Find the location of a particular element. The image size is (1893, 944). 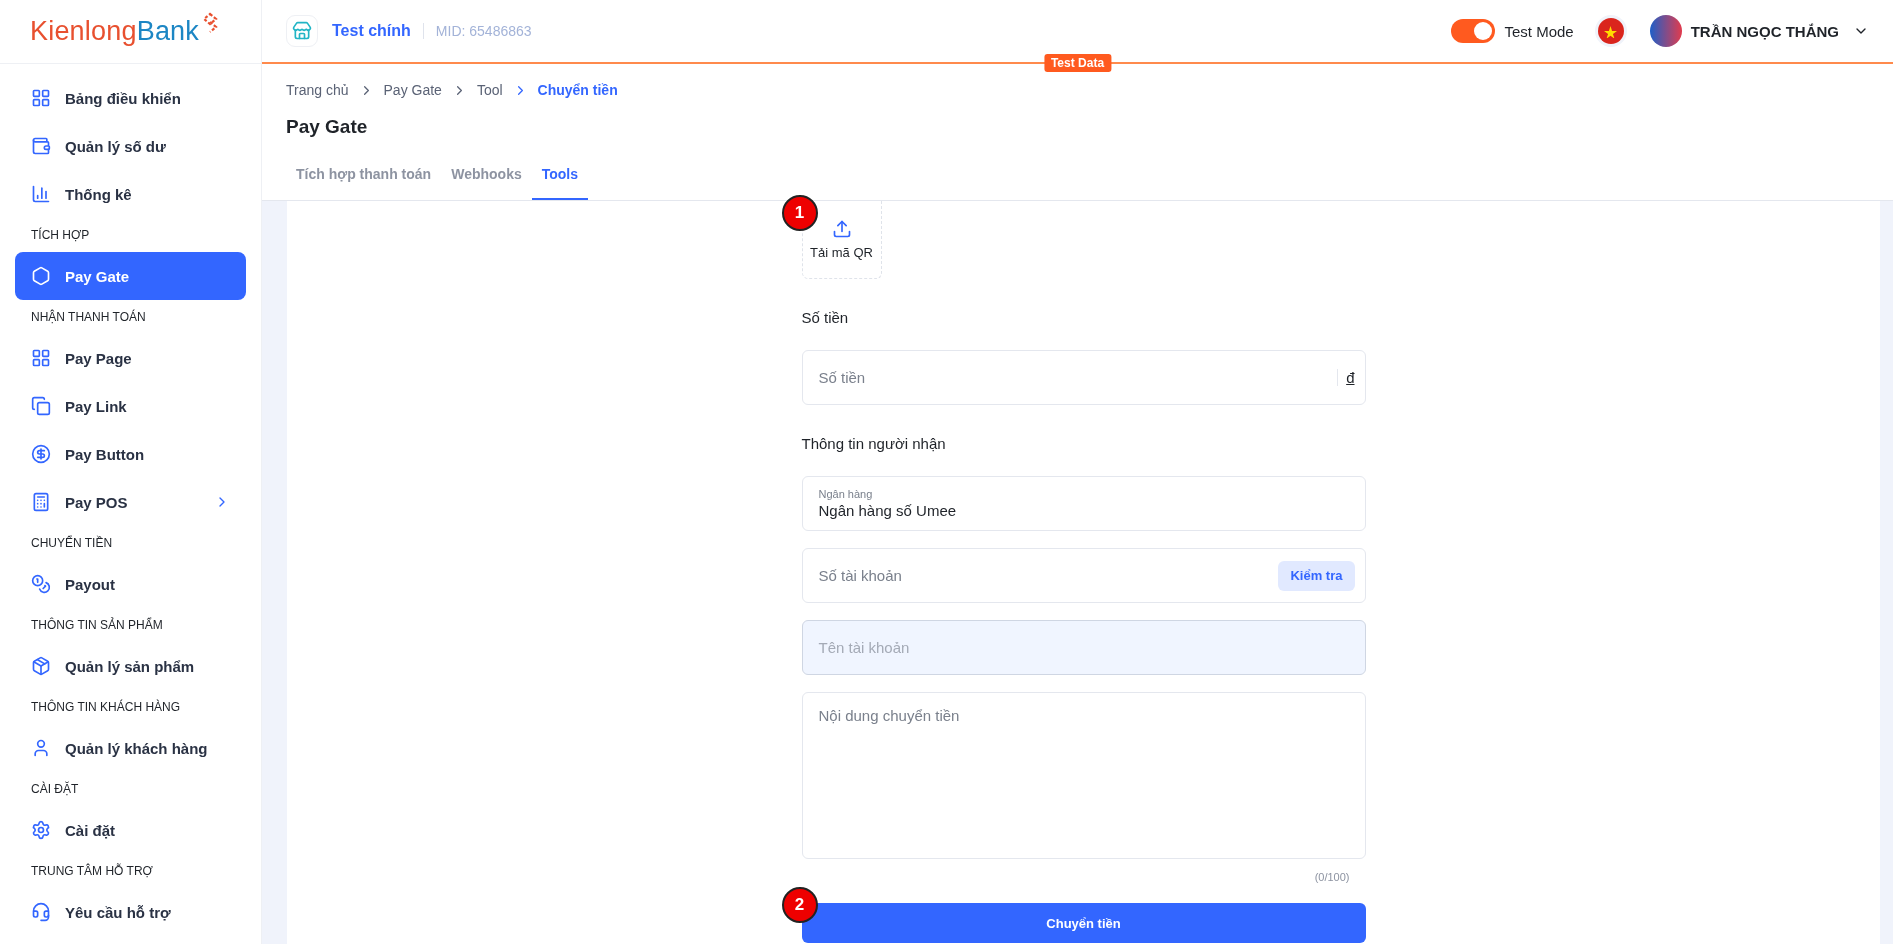

check-button: Kiểm tra is located at coordinates (1316, 575).